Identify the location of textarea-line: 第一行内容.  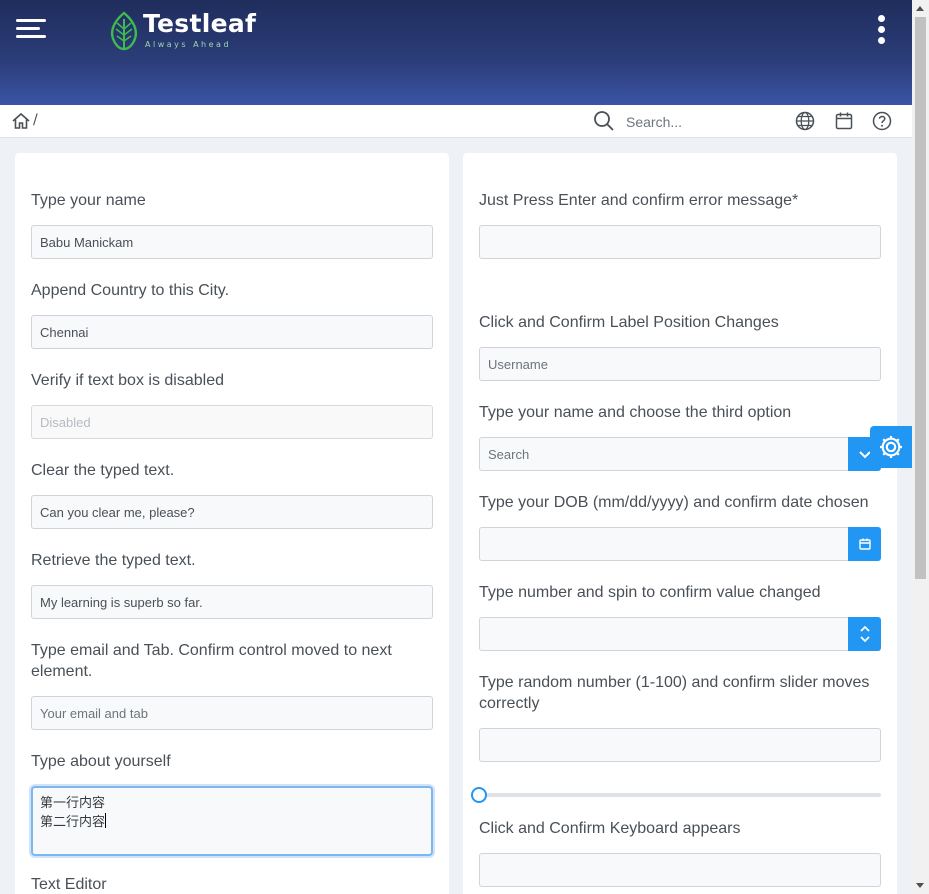
(73, 803).